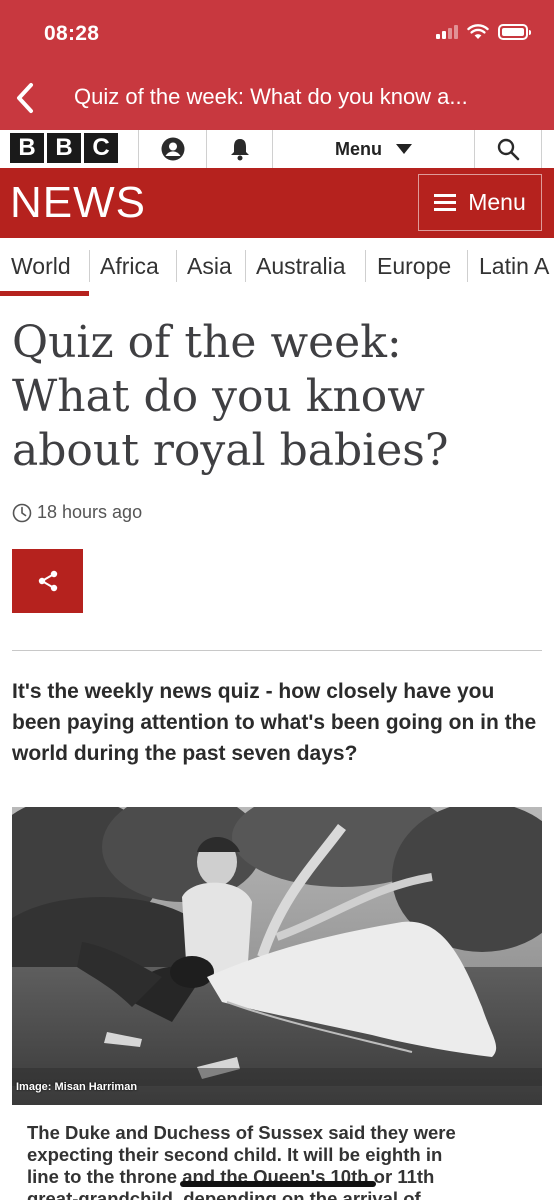 This screenshot has height=1200, width=554. I want to click on news-menu-button: Menu, so click(480, 202).